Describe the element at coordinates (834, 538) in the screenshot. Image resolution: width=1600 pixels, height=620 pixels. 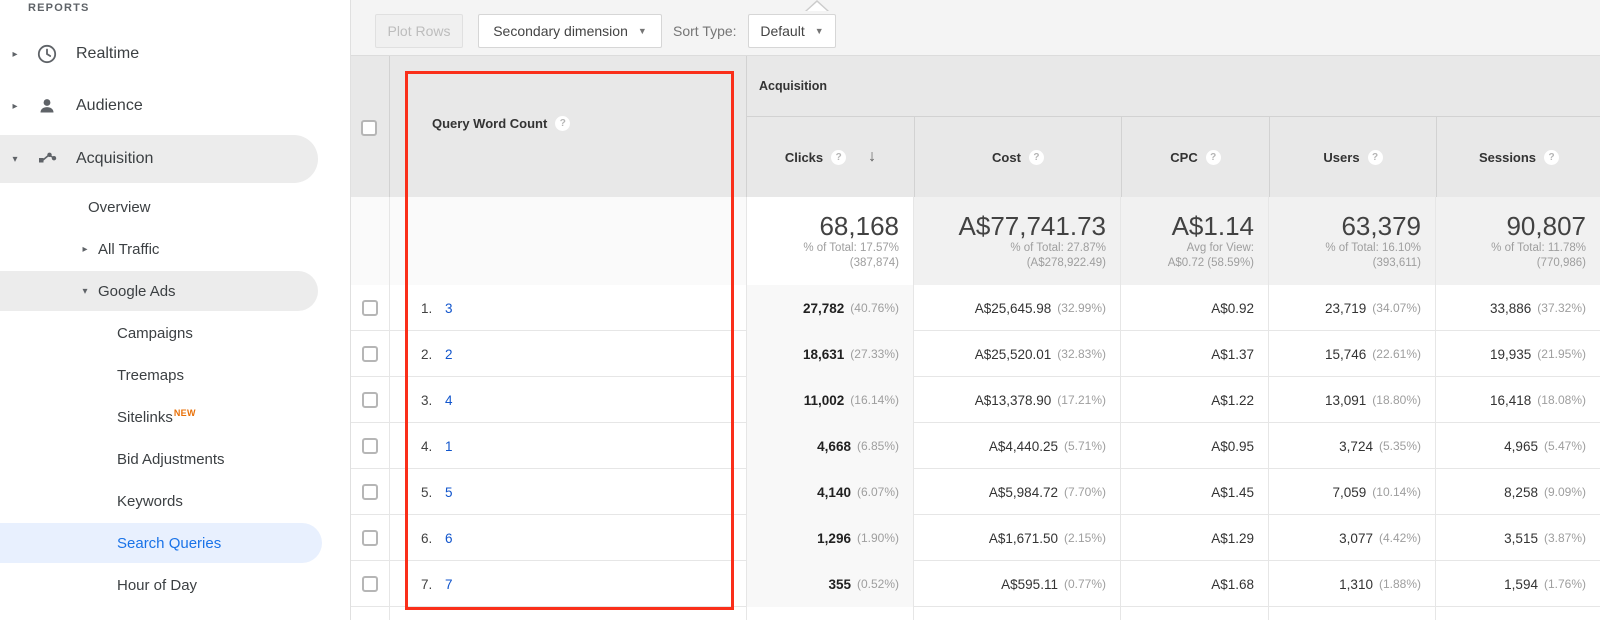
I see `clicks-value: 1,296` at that location.